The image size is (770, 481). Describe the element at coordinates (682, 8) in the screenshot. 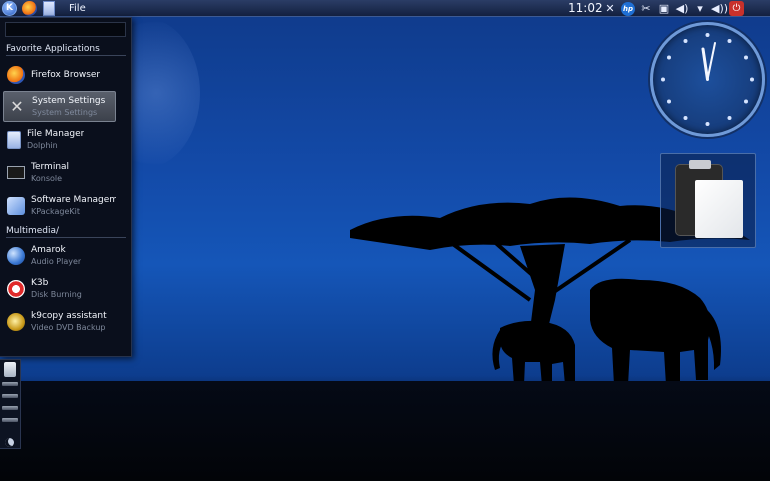

I see `volume-icon: ◀)` at that location.